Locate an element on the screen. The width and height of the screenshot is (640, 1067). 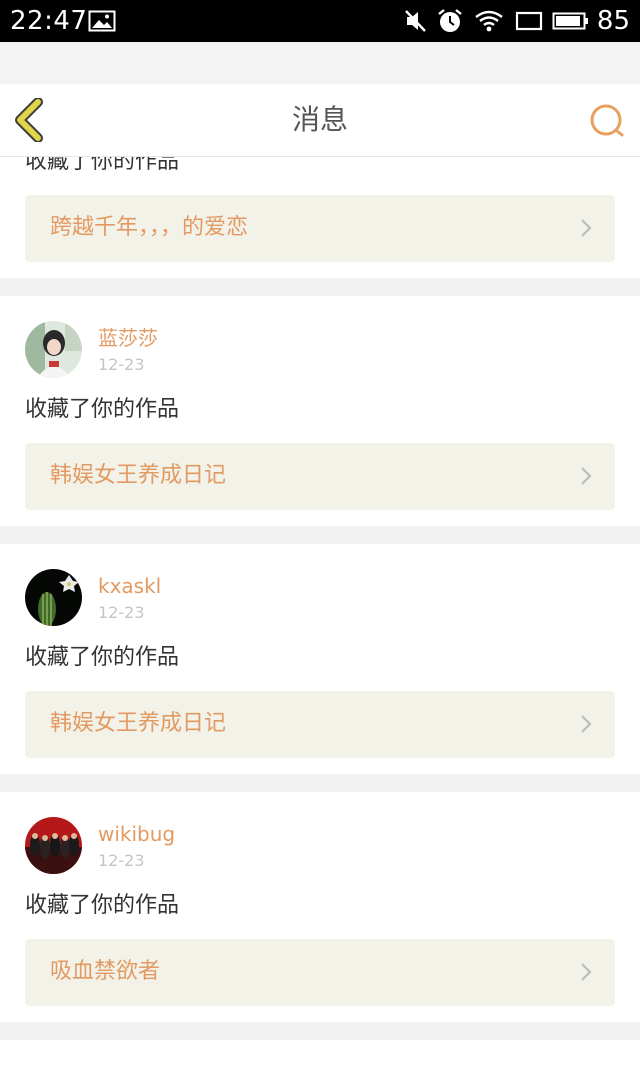
work-title: 吸血禁欲者 is located at coordinates (105, 971).